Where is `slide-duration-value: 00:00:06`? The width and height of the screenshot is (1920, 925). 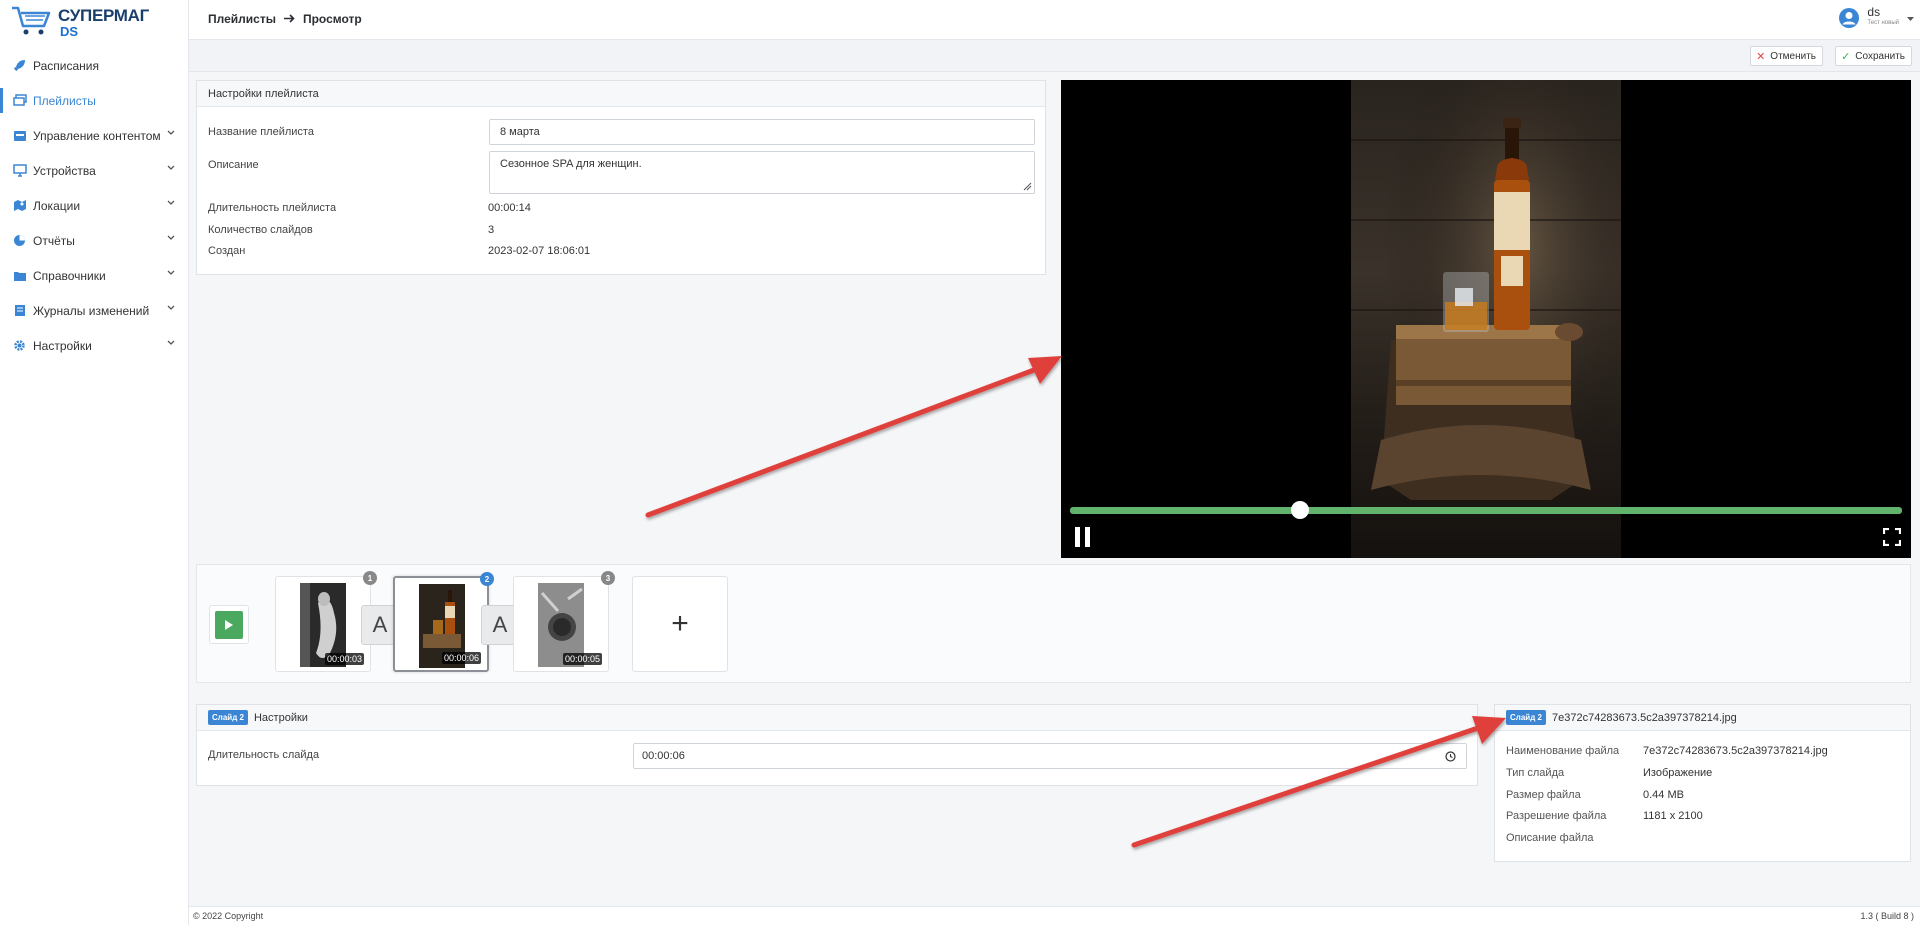 slide-duration-value: 00:00:06 is located at coordinates (663, 756).